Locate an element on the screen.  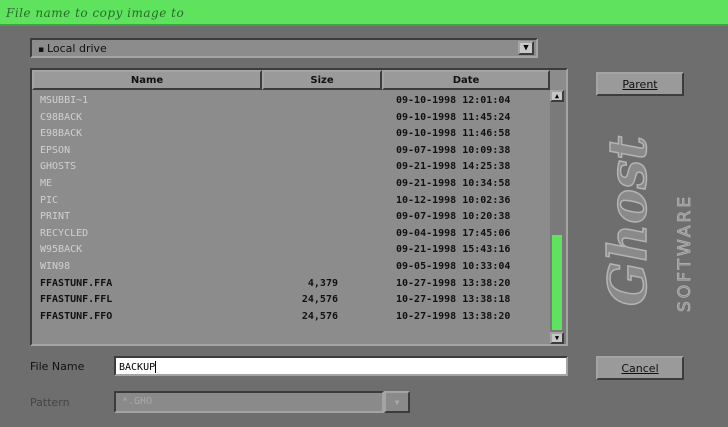
file-row-name: RECYCLED is located at coordinates (64, 233).